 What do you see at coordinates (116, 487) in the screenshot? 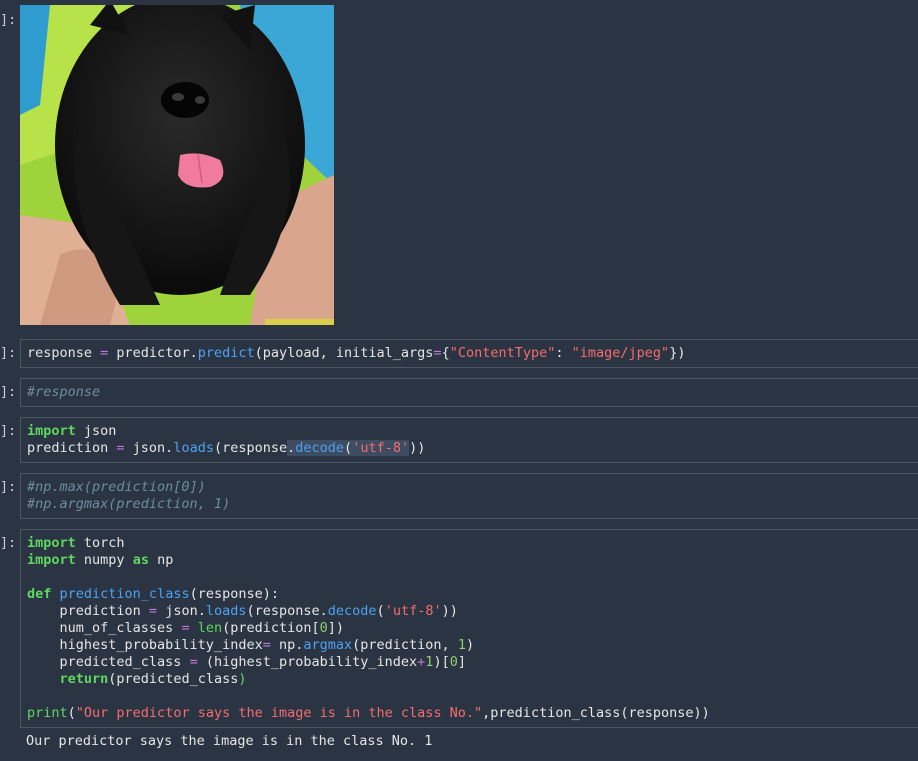
I see `code-comment: #np.max(prediction[0])` at bounding box center [116, 487].